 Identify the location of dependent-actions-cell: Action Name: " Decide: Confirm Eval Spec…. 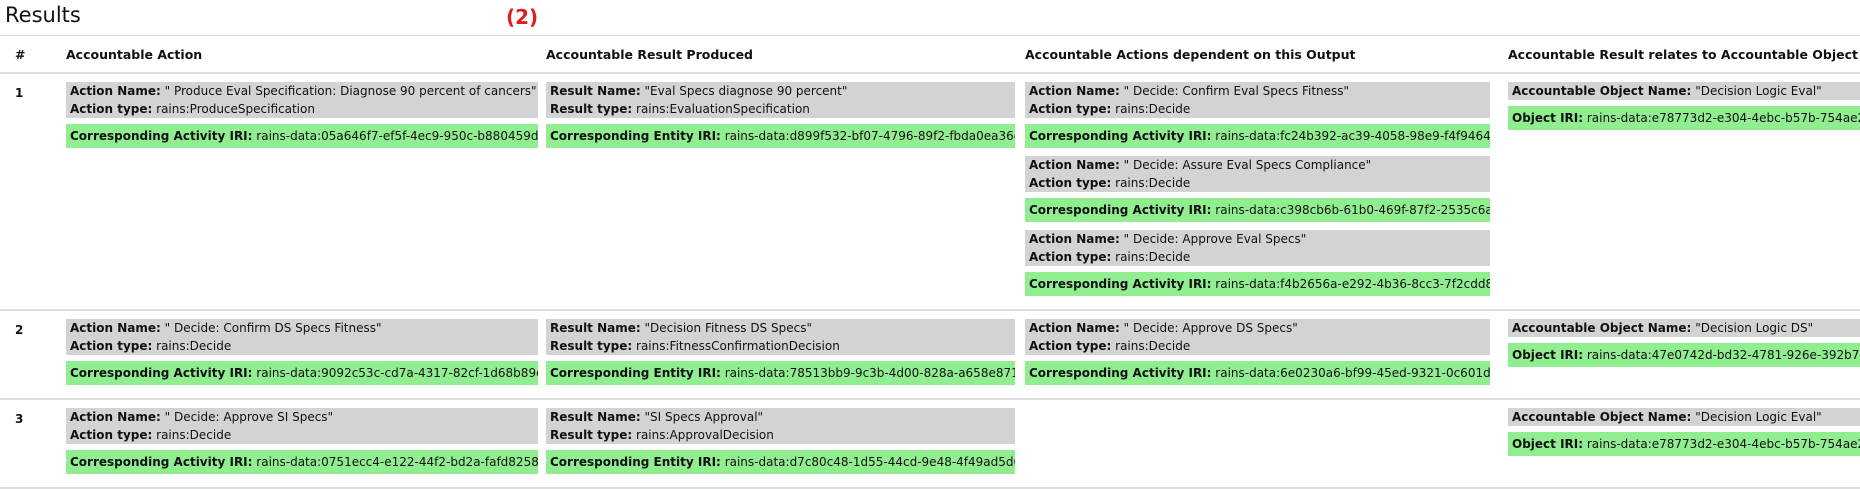
(1237, 192).